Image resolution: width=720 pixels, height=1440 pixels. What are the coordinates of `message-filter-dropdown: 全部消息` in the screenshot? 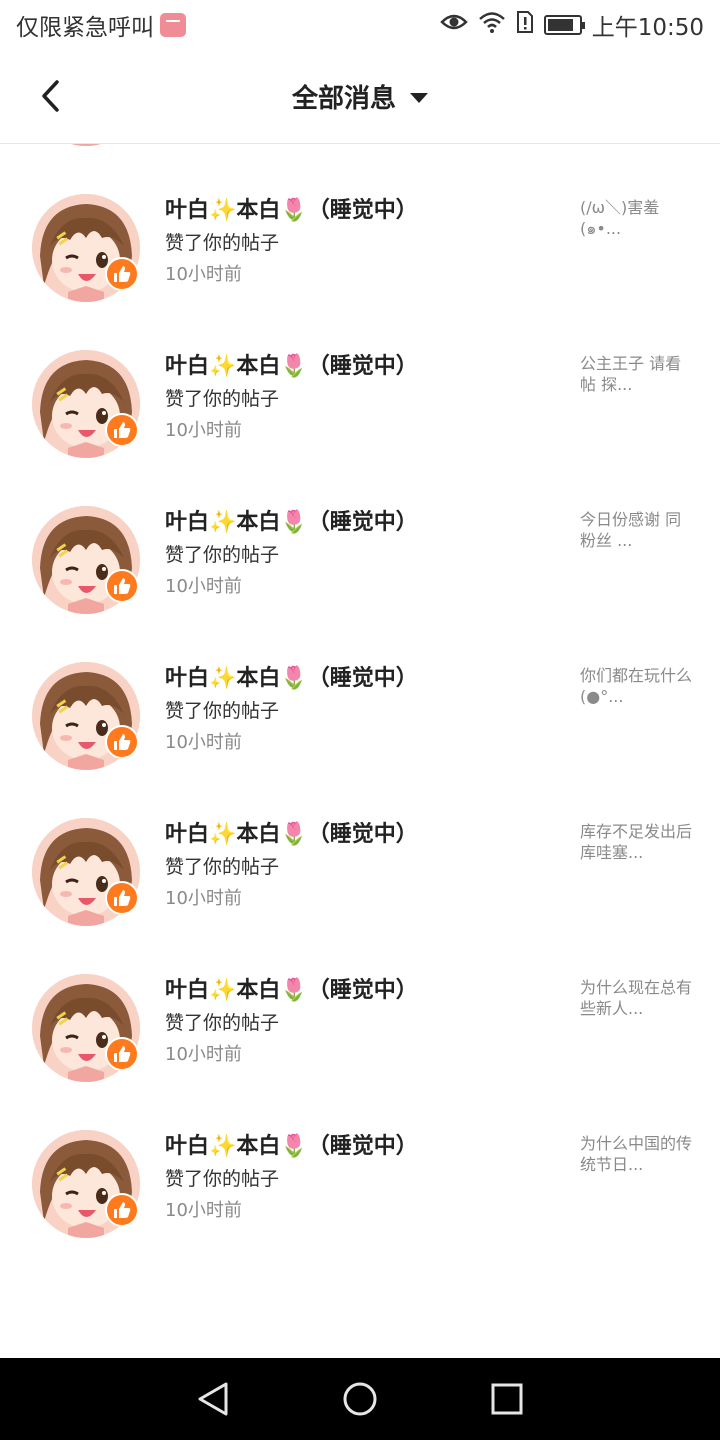 It's located at (360, 96).